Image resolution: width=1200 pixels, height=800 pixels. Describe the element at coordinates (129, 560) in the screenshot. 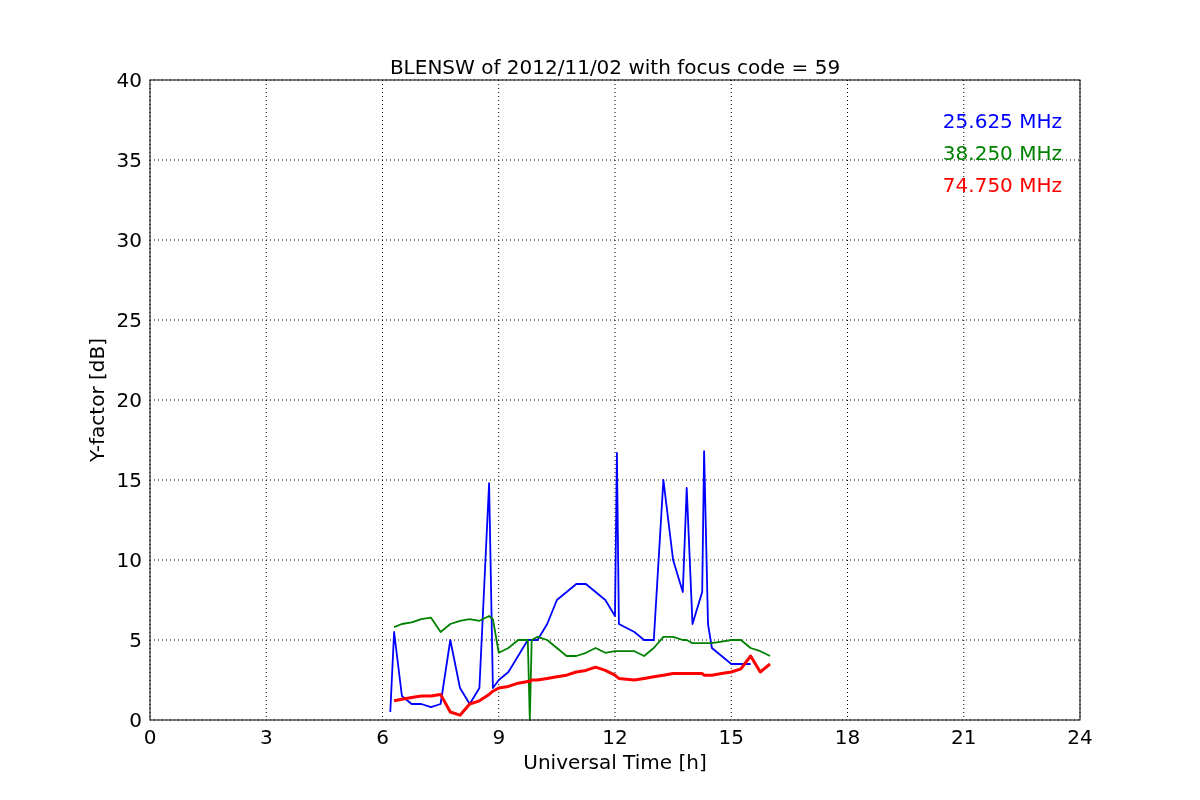

I see `y-tick-label: 10` at that location.